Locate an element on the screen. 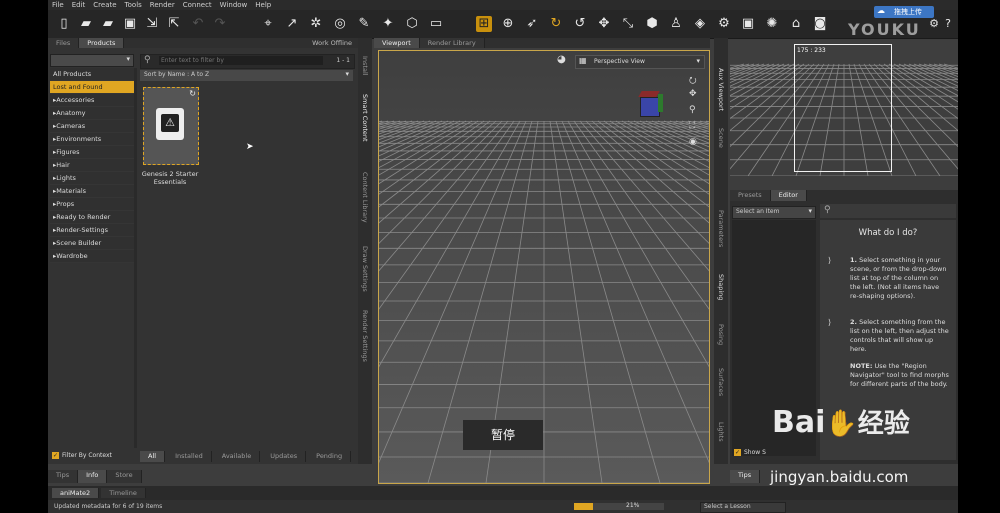 Image resolution: width=1000 pixels, height=513 pixels. side-tab-surfaces: Surfaces is located at coordinates (721, 382).